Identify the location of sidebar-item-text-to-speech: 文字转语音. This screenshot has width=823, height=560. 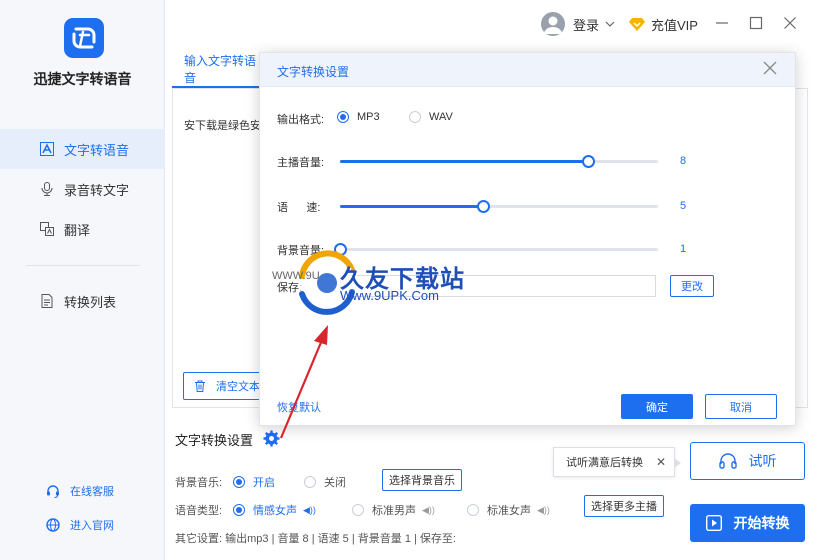
(82, 149).